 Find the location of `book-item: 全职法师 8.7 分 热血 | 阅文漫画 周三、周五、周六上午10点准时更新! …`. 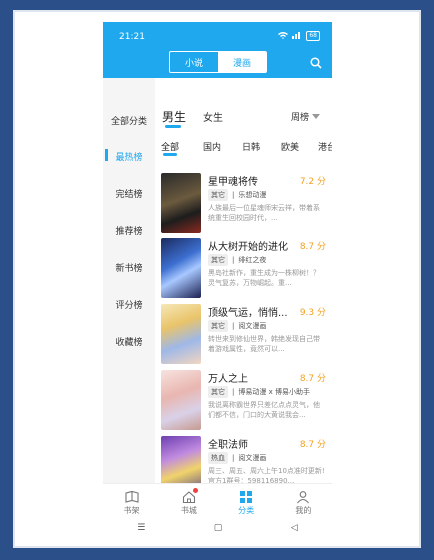

book-item: 全职法师 8.7 分 热血 | 阅文漫画 周三、周五、周六上午10点准时更新! … is located at coordinates (243, 459).